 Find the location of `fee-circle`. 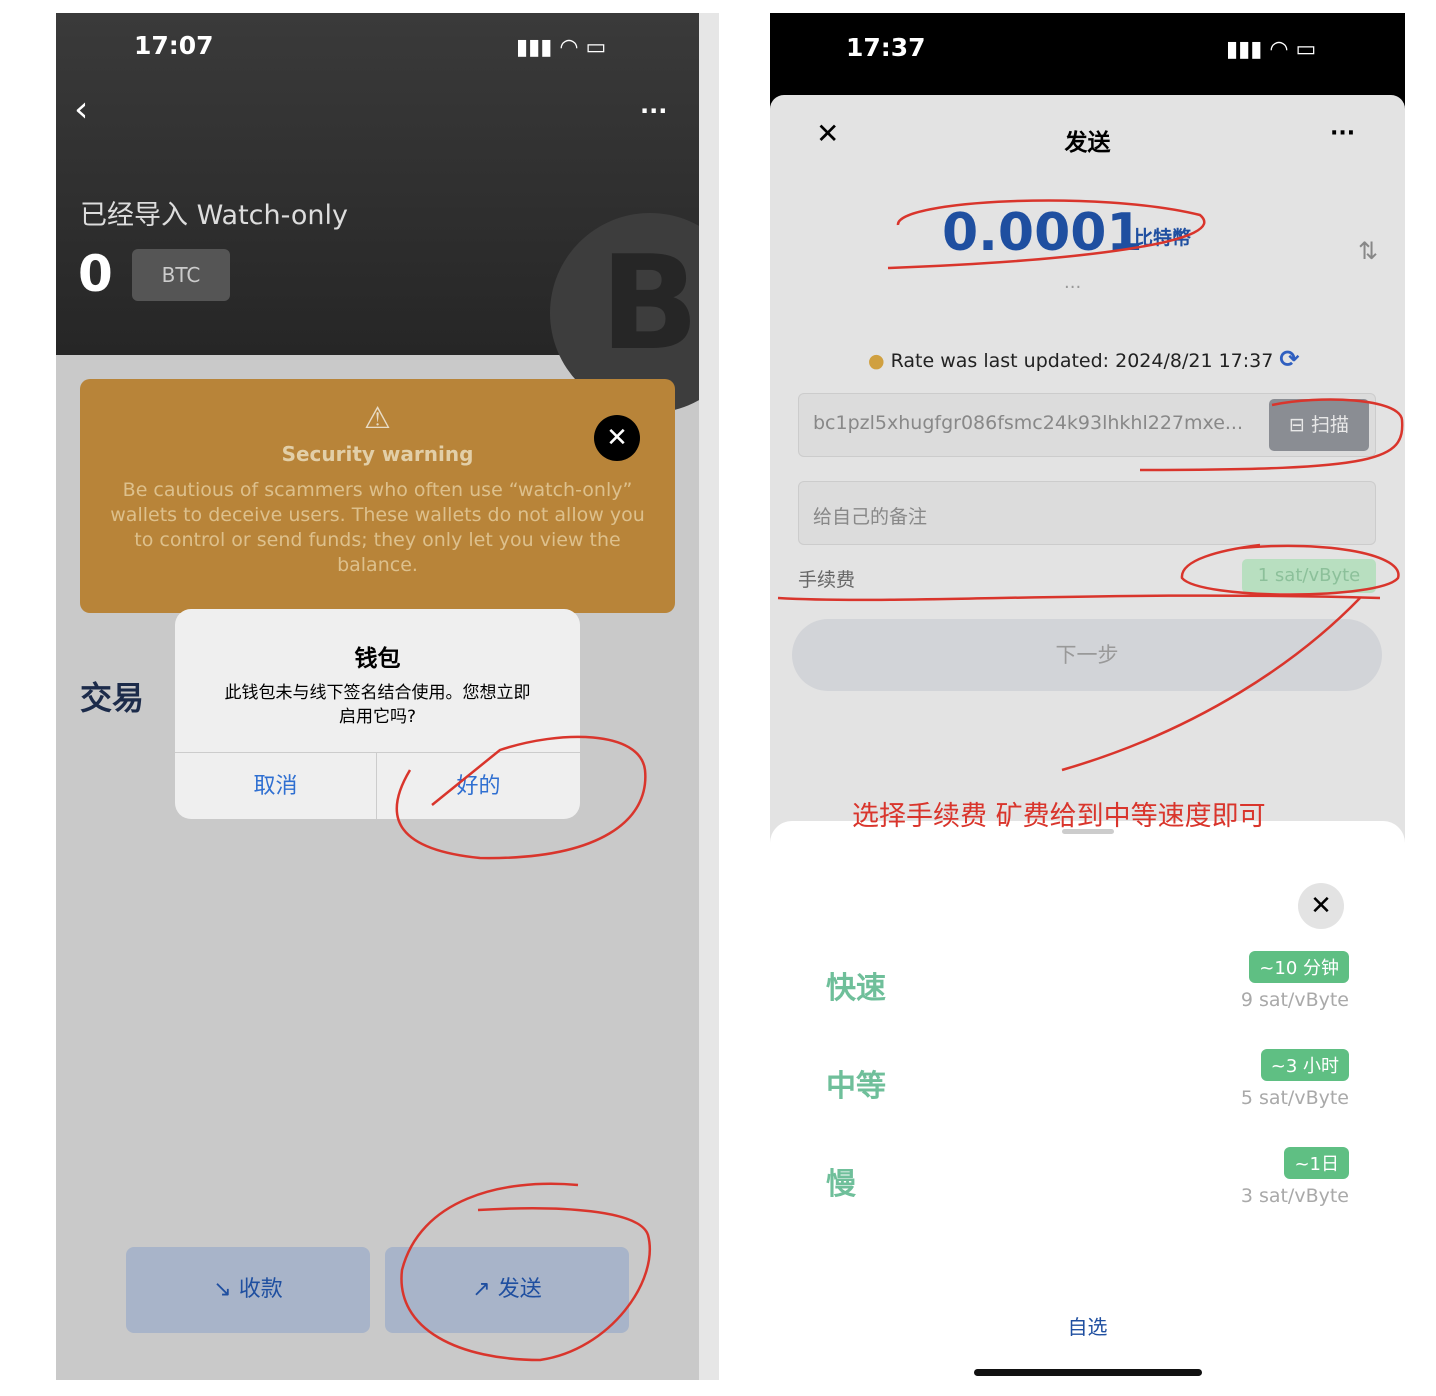

fee-circle is located at coordinates (1290, 569).